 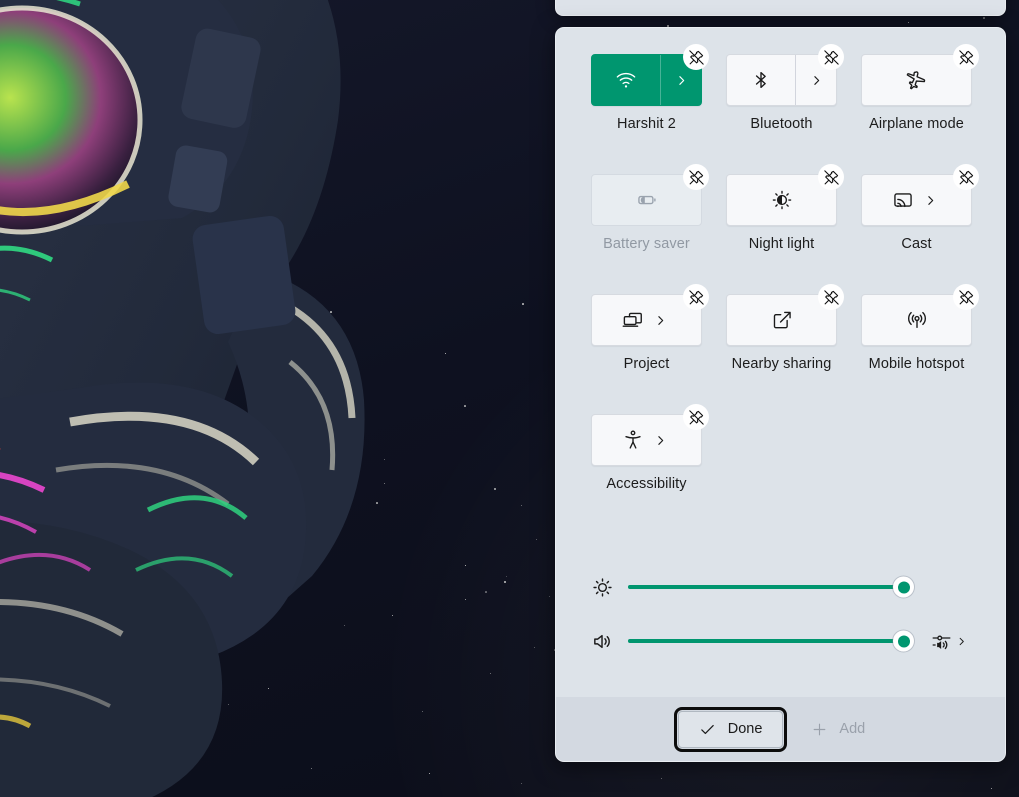 I want to click on brightness-slider-fill, so click(x=765, y=587).